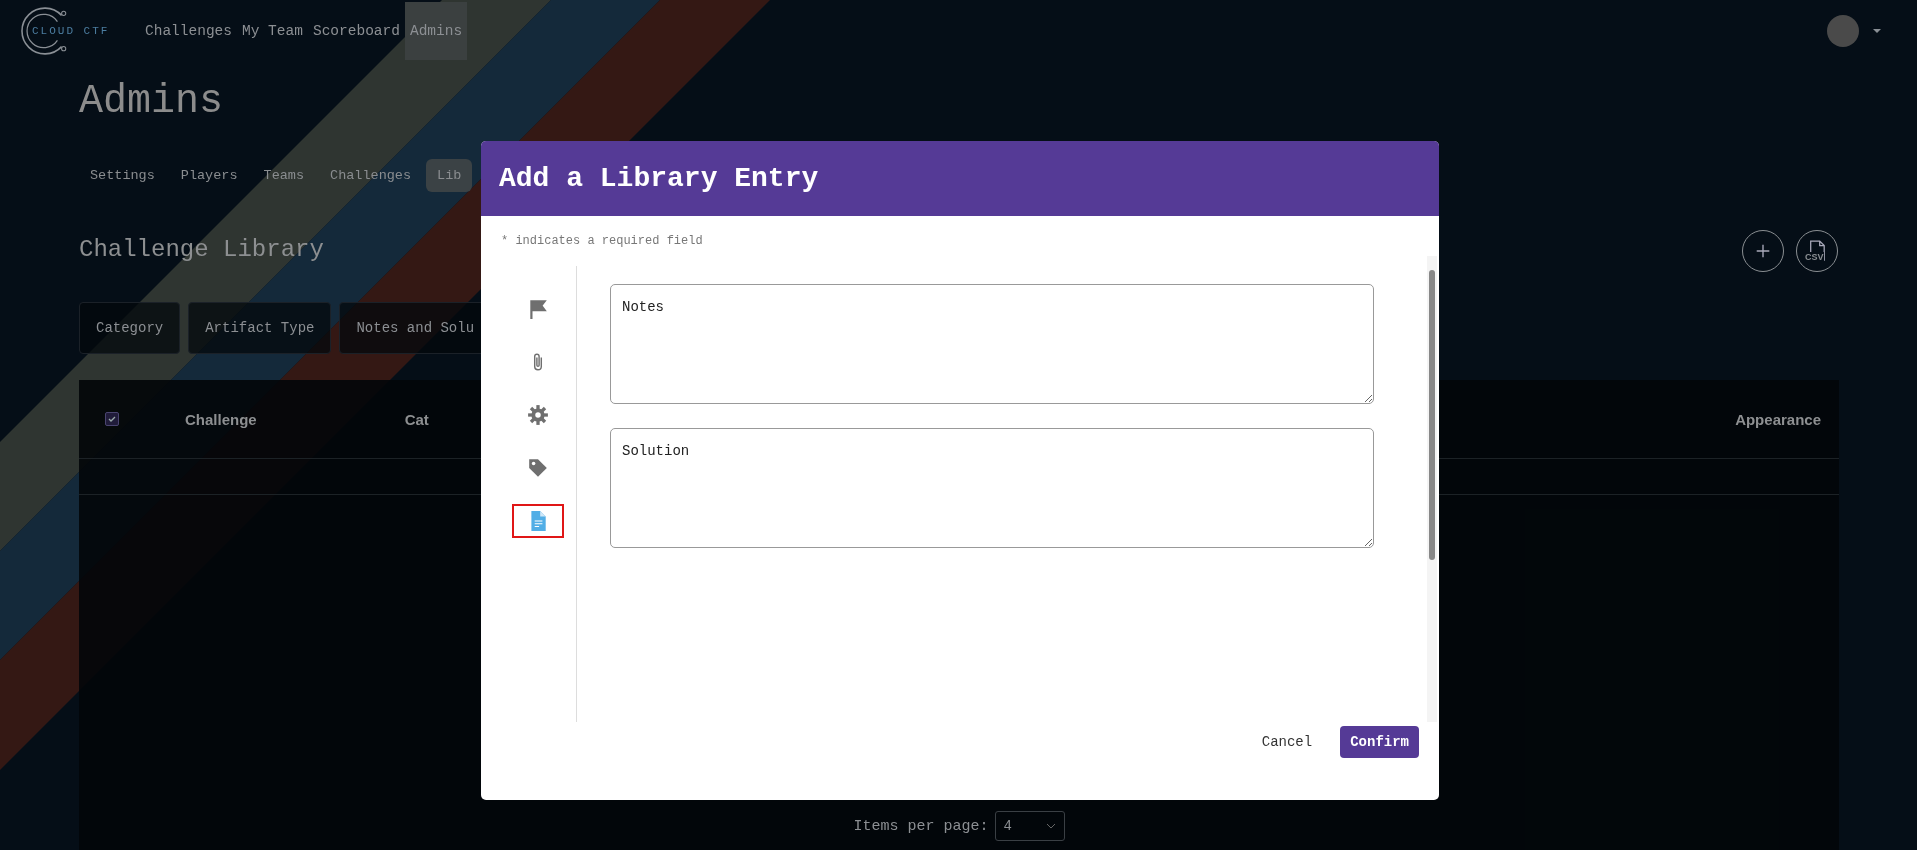 The width and height of the screenshot is (1917, 850). Describe the element at coordinates (992, 488) in the screenshot. I see `text-area-field: Solution` at that location.